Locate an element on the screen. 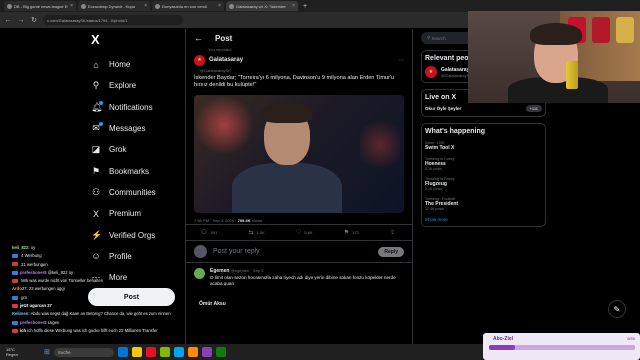 The height and width of the screenshot is (360, 640). share-button: ⇪ is located at coordinates (394, 232).